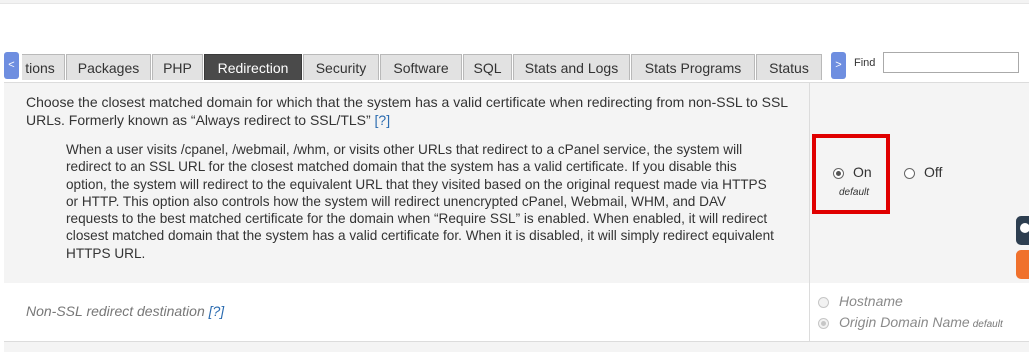 This screenshot has height=352, width=1029. I want to click on chat-widget-button, so click(1022, 230).